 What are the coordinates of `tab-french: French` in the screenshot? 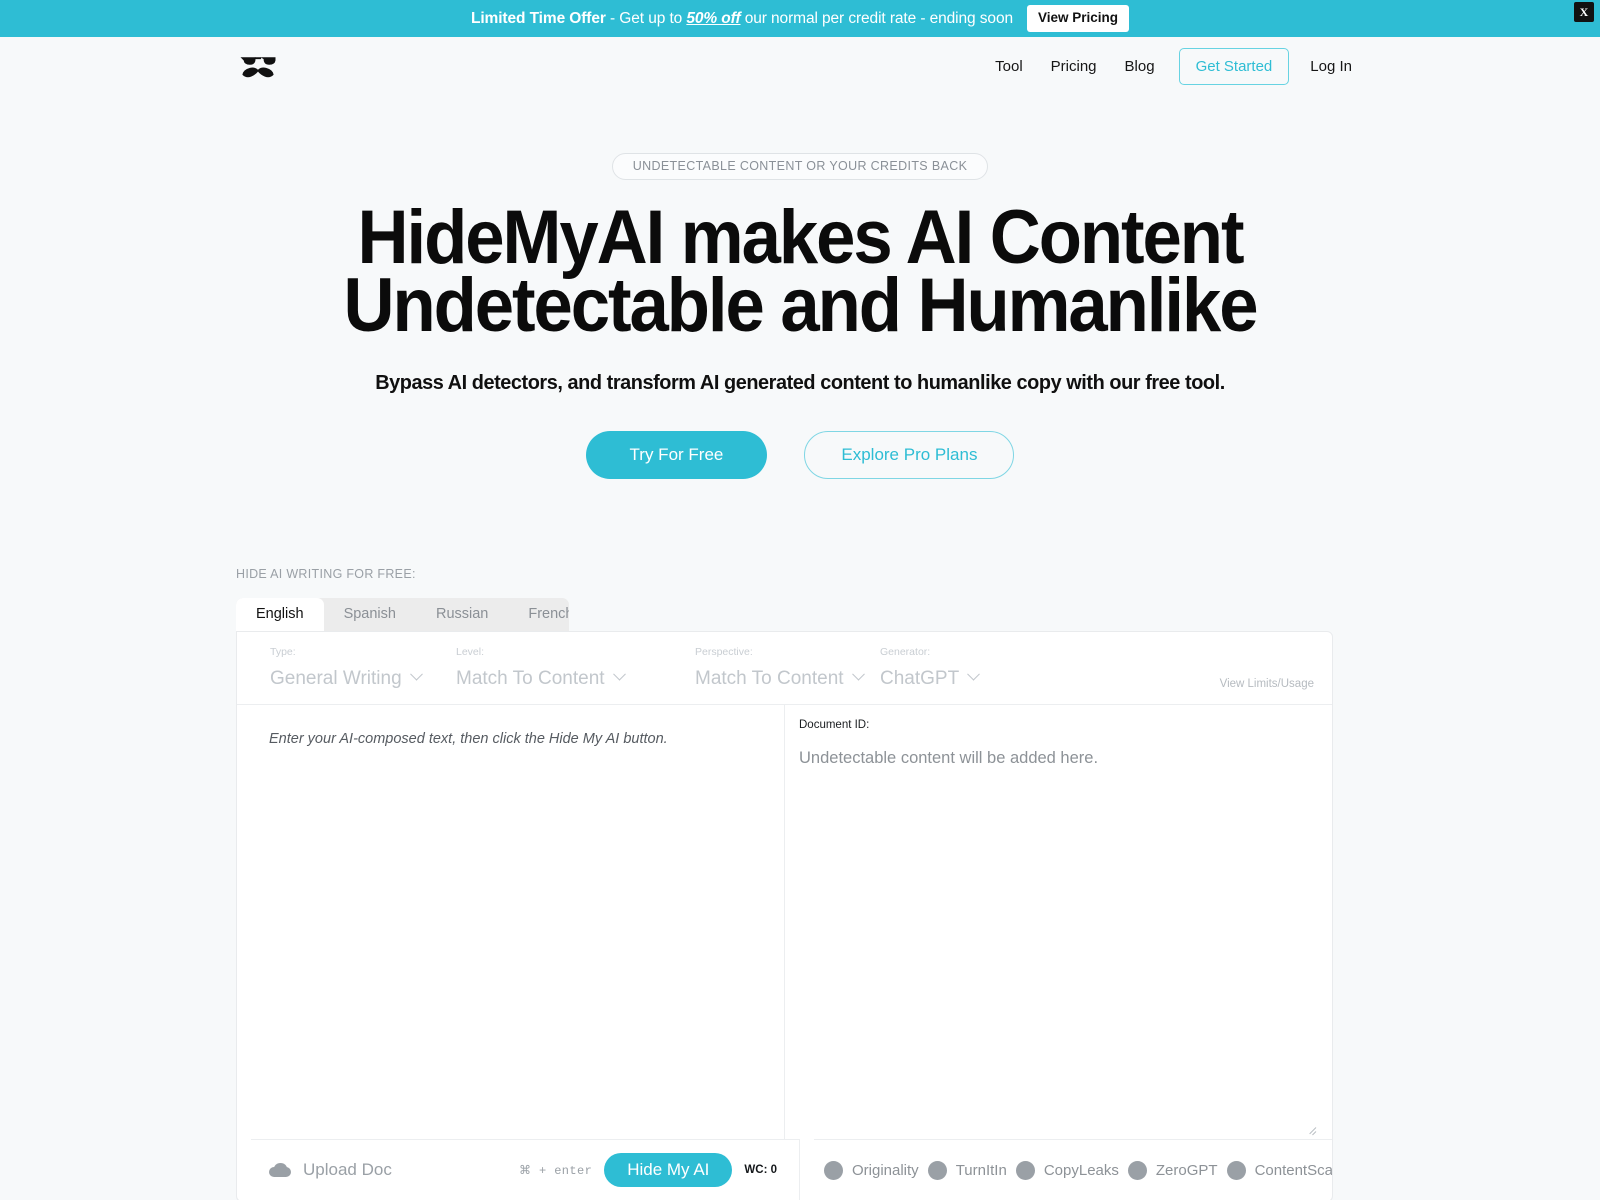 It's located at (538, 614).